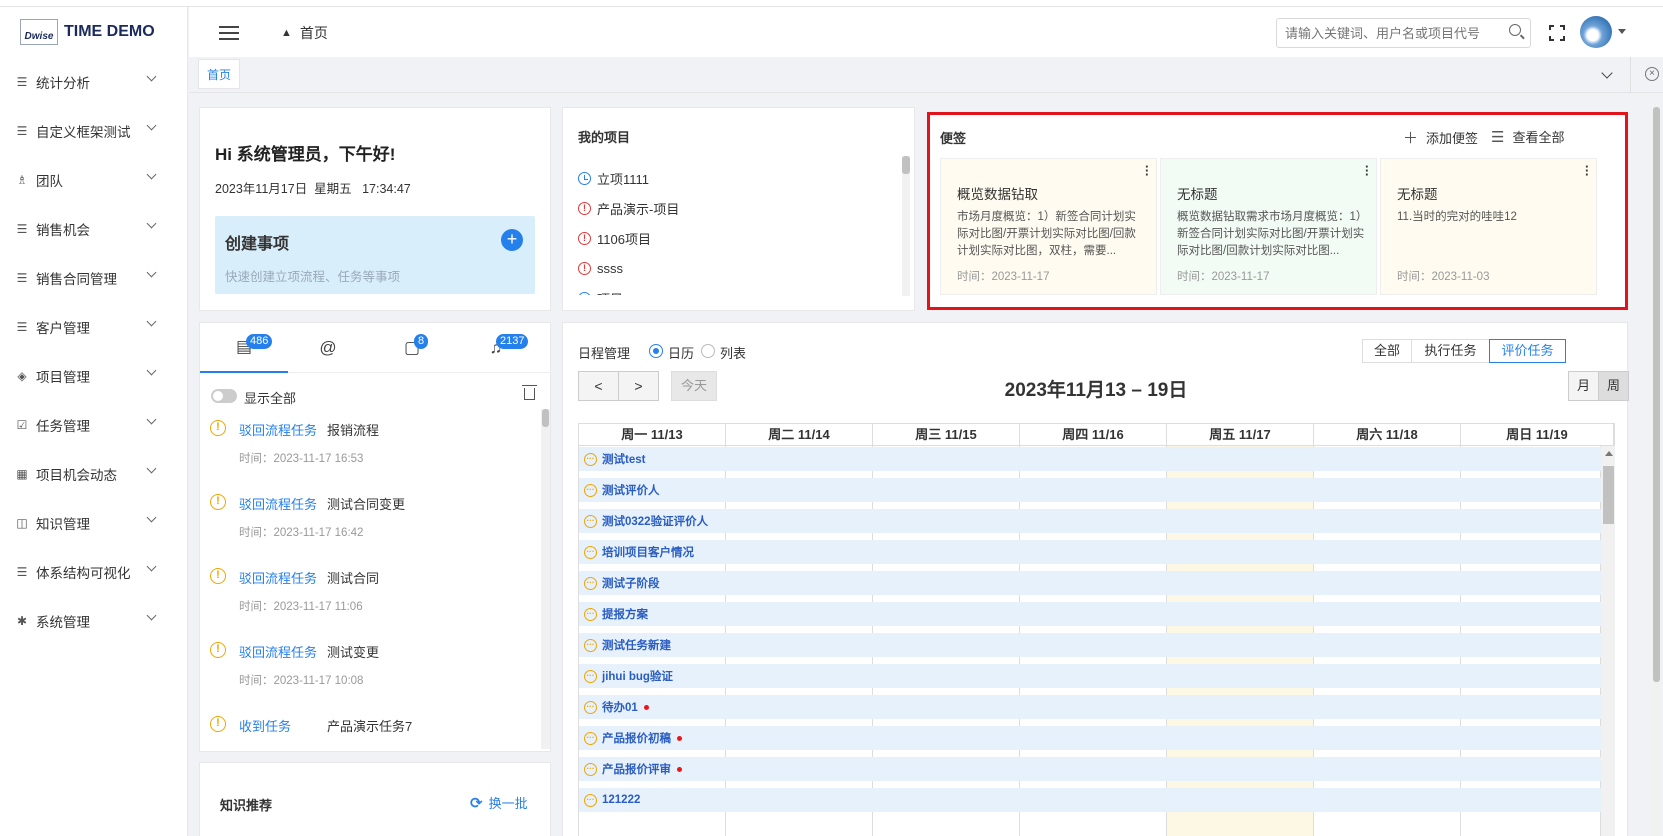 The image size is (1663, 836). Describe the element at coordinates (1090, 676) in the screenshot. I see `calendar-event: ··· jihui bug验证` at that location.